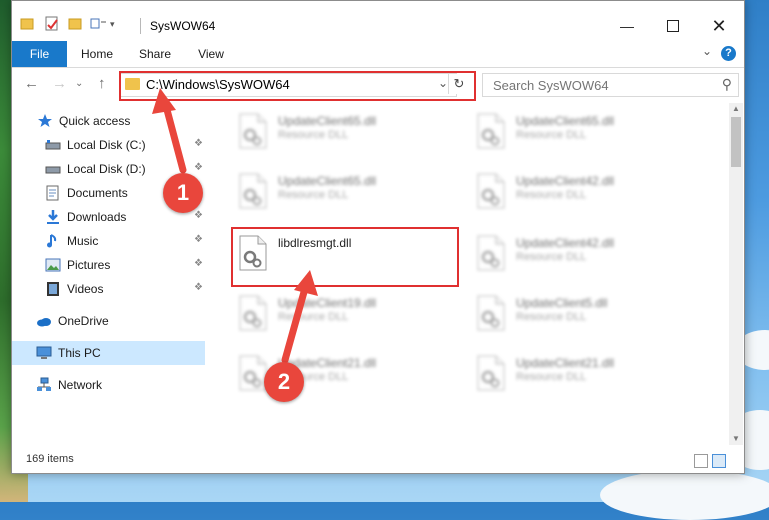  I want to click on step-2-callout: 2, so click(284, 382).